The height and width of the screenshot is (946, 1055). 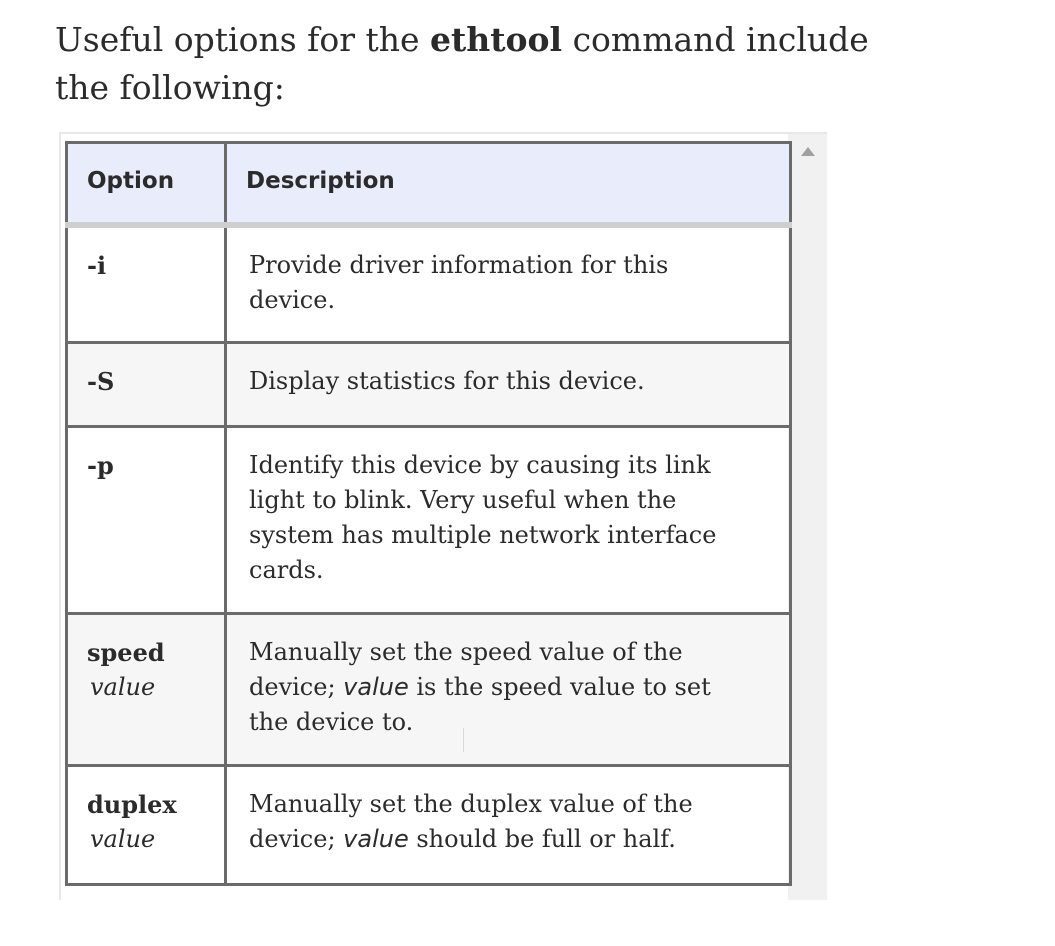 I want to click on option-cell: duplex value, so click(x=146, y=825).